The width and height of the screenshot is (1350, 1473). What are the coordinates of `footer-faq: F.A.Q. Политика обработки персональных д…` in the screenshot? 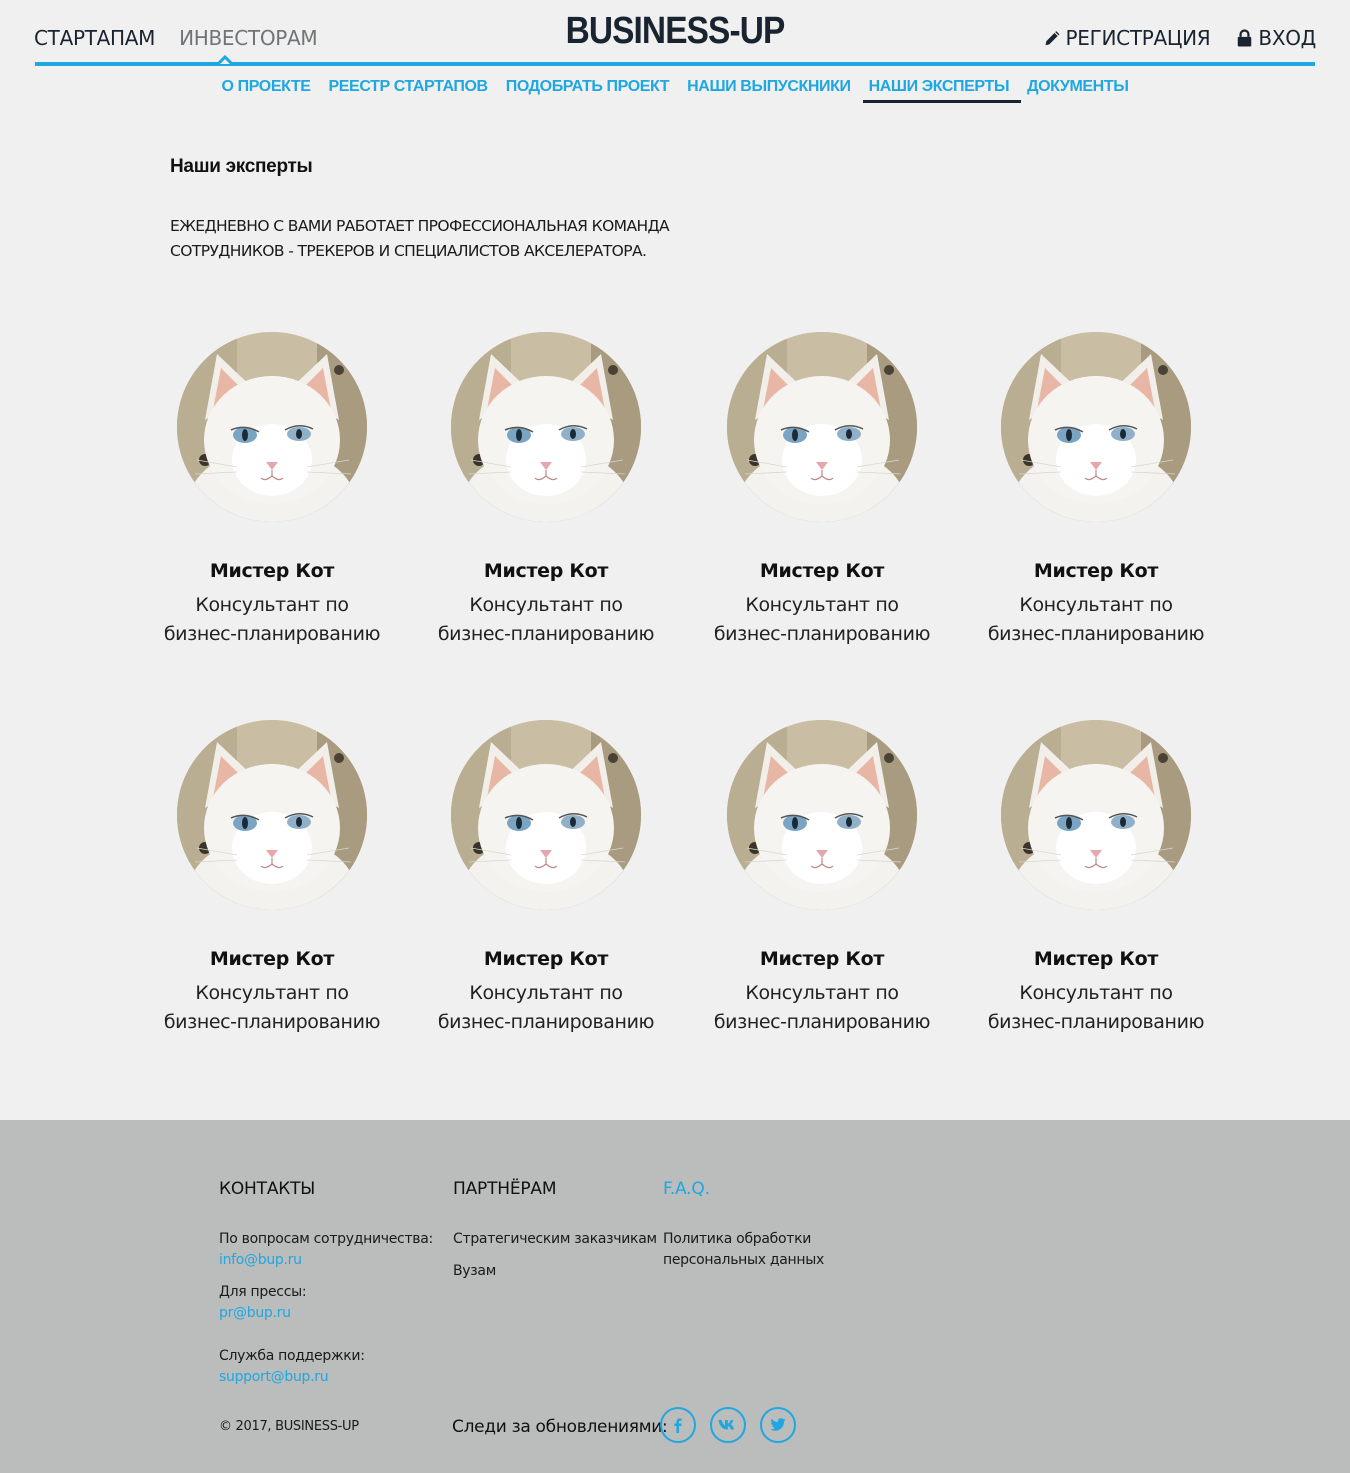 It's located at (743, 1225).